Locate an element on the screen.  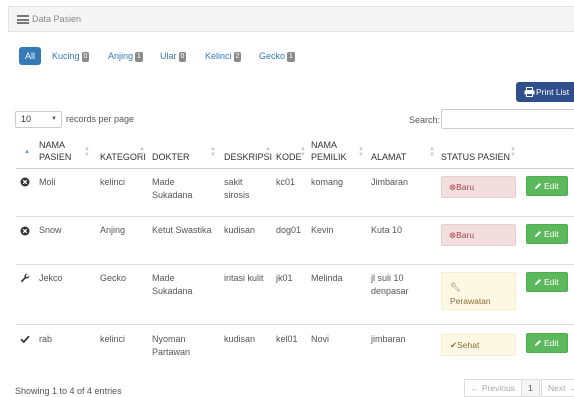
col-status-pasien: STATUS PASIEN is located at coordinates (475, 157).